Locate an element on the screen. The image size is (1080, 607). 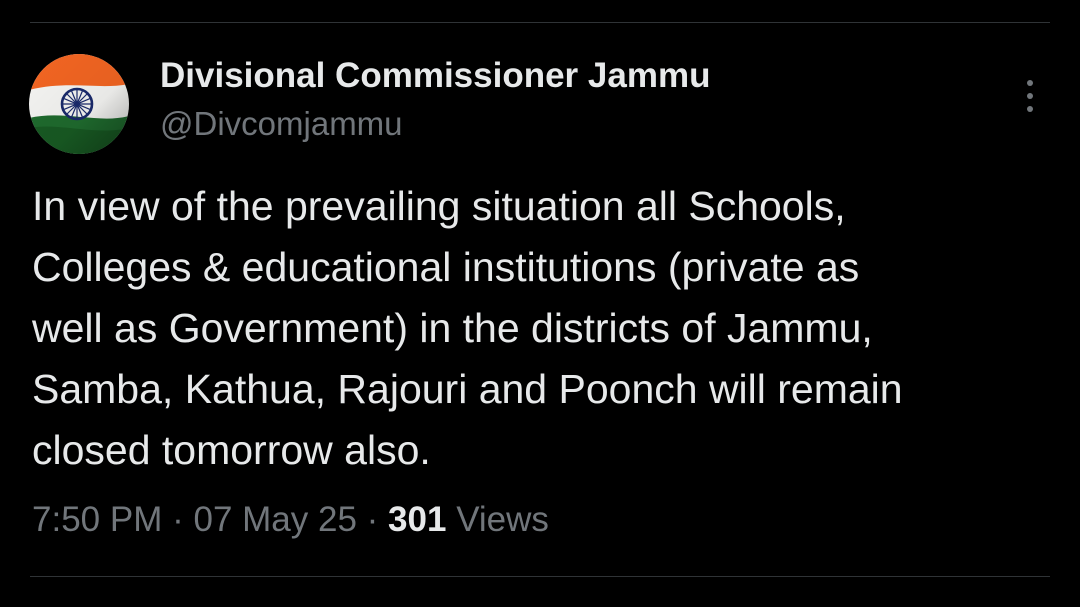
views-count: 301 is located at coordinates (417, 519).